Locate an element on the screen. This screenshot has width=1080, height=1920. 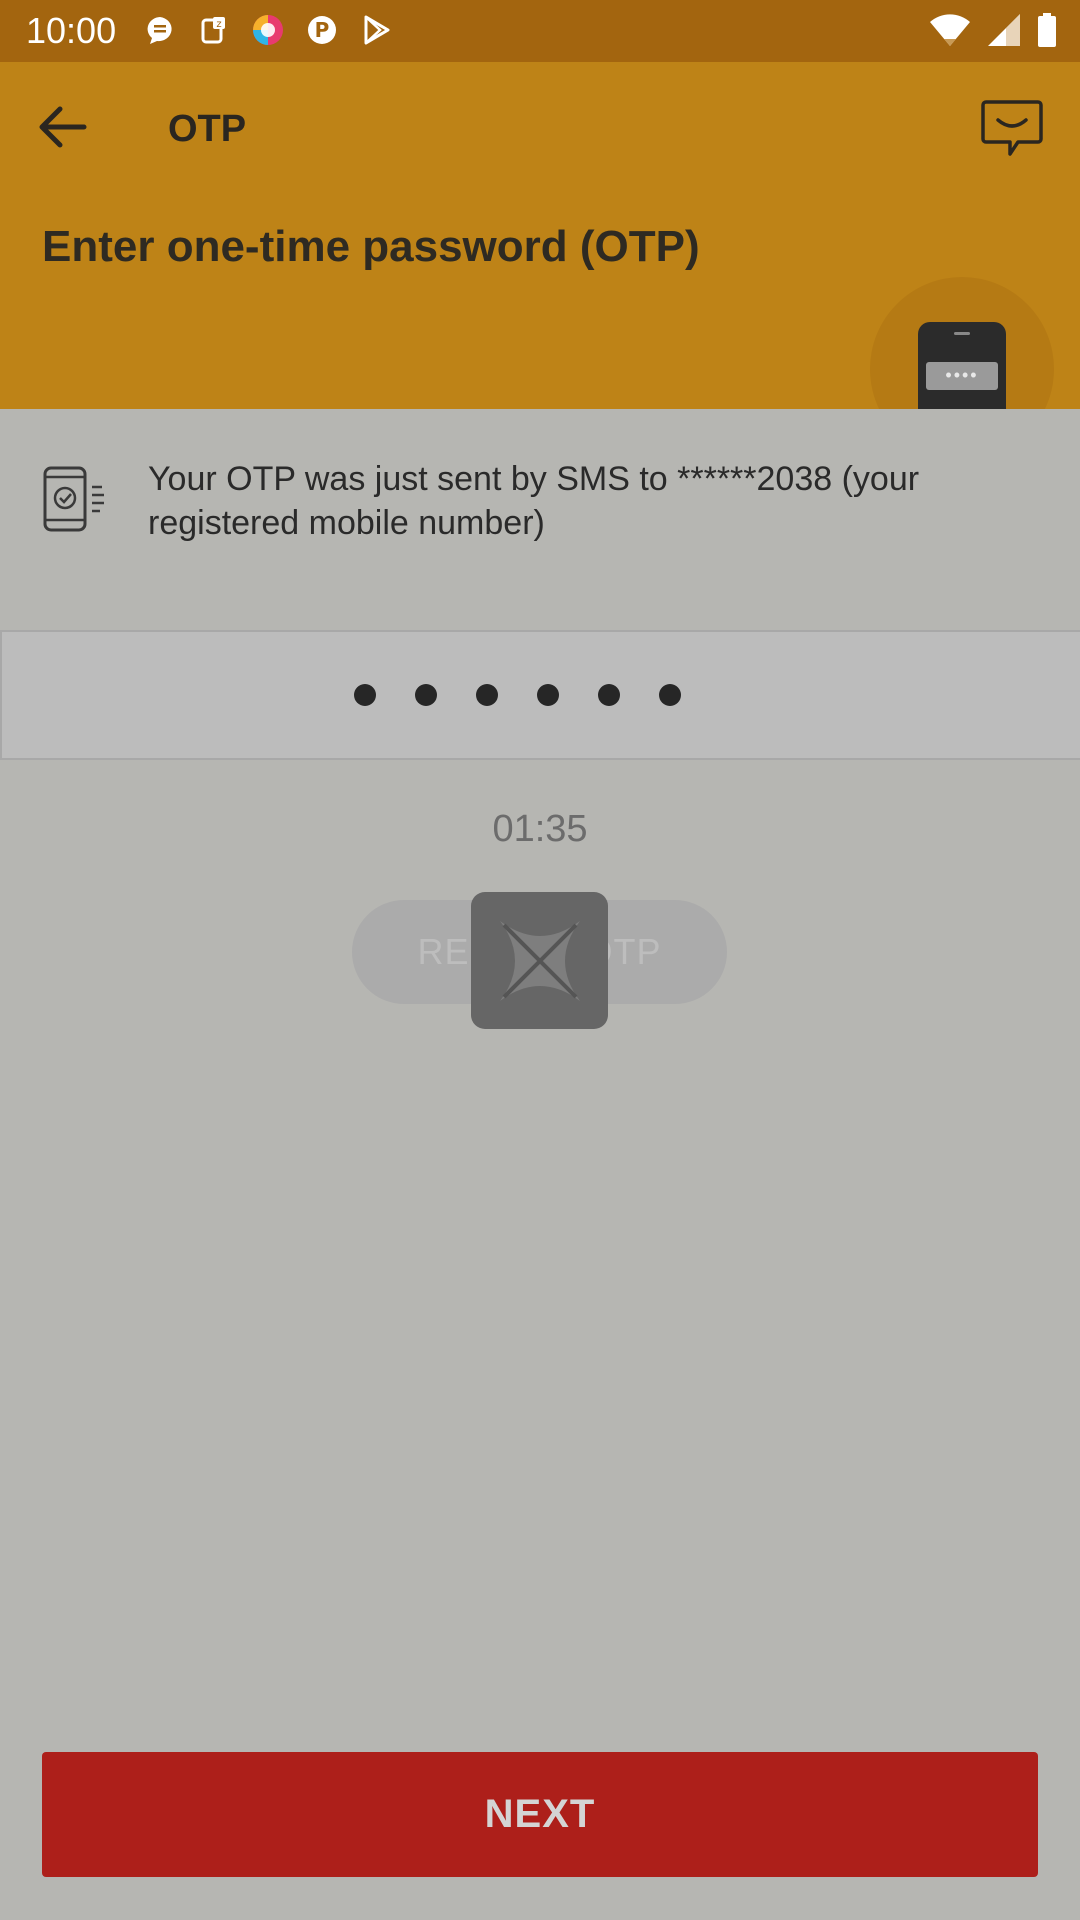
colorful-ball-icon is located at coordinates (268, 30).